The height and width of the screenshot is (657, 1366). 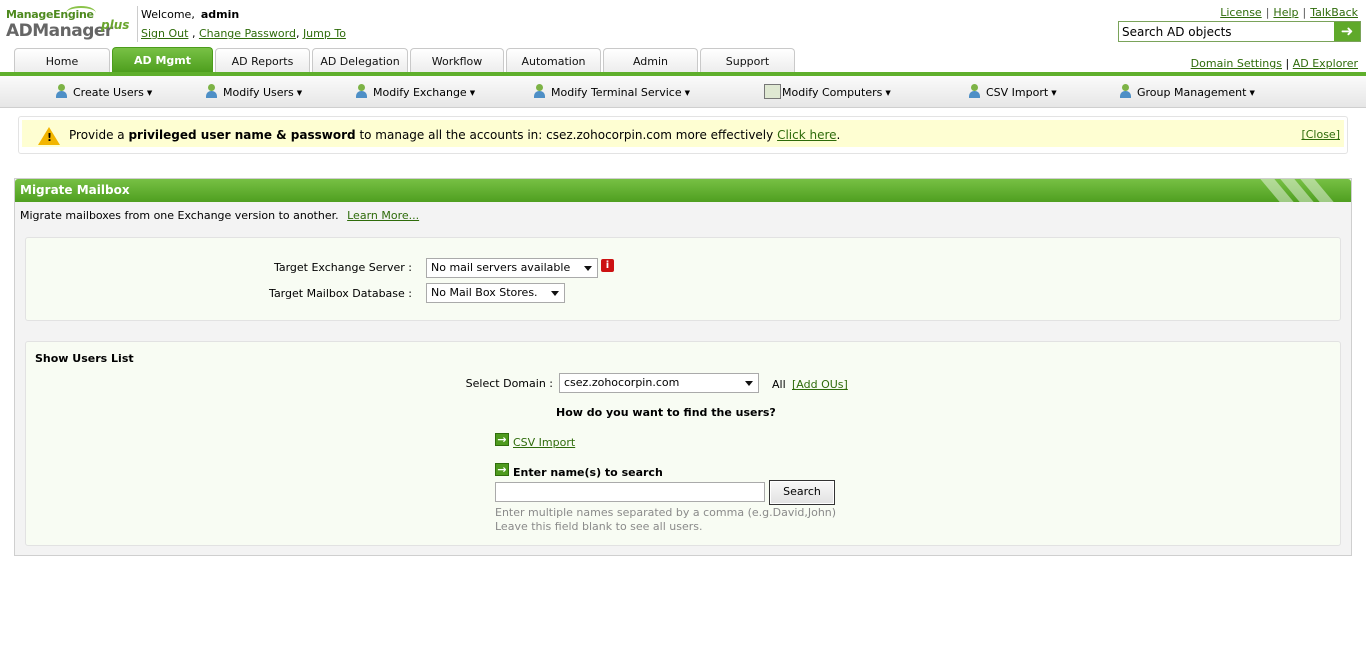 I want to click on tab-ad-mgmt: AD Mgmt, so click(x=162, y=60).